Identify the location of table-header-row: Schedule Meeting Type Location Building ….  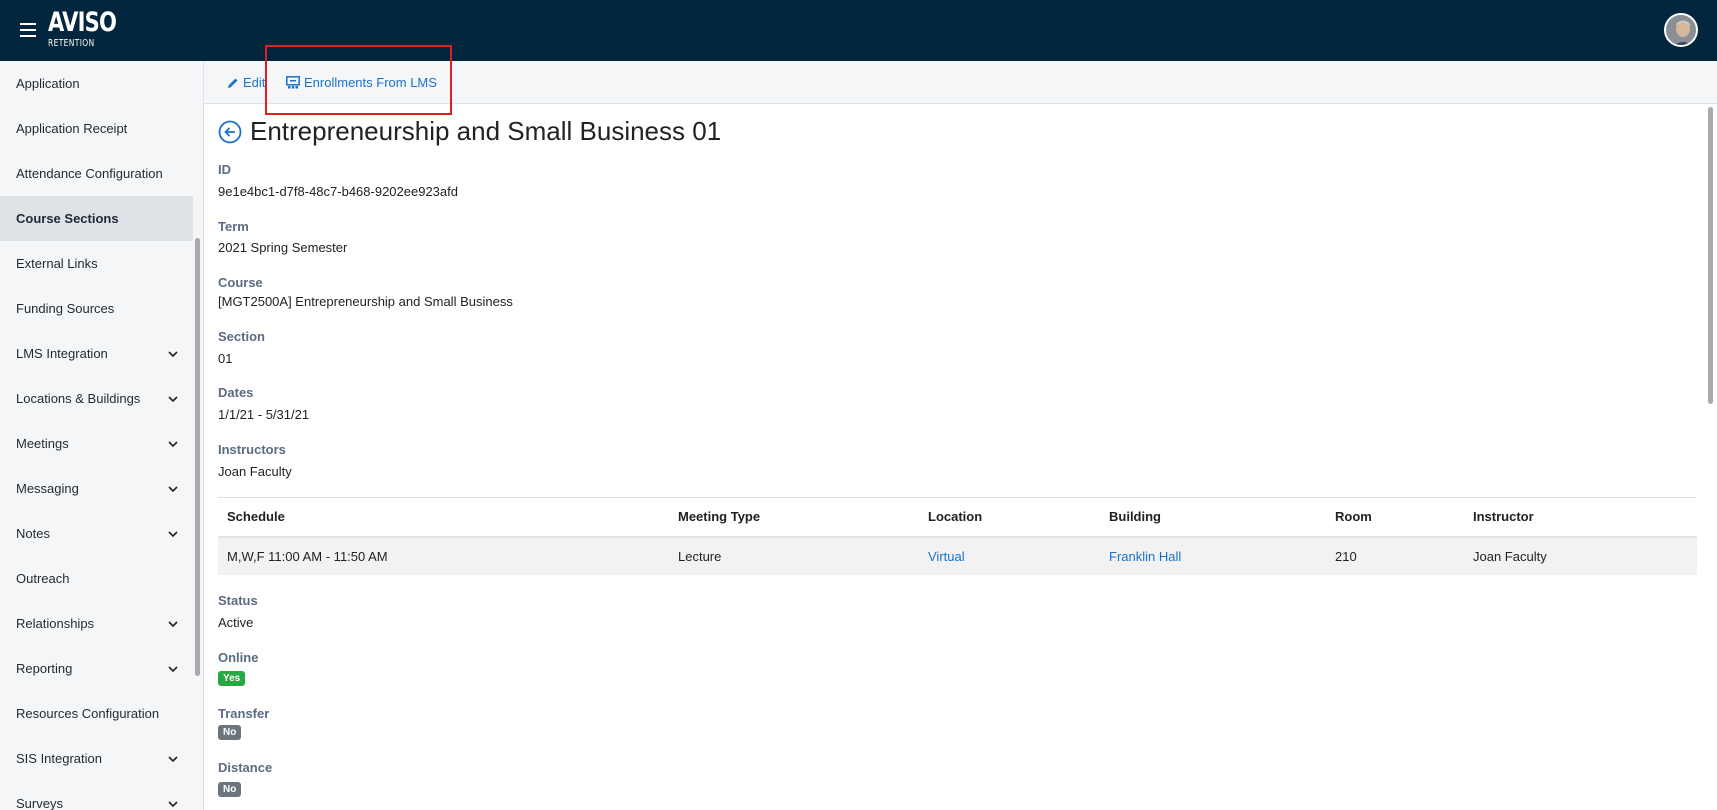
(957, 517).